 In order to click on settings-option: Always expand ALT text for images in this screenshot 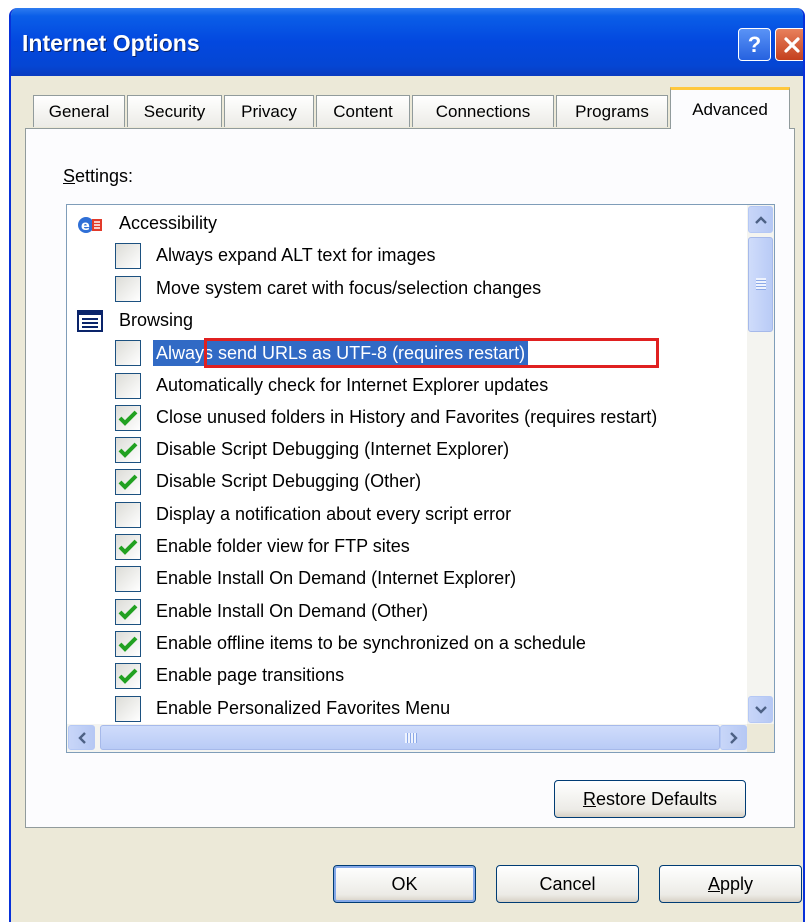, I will do `click(407, 256)`.